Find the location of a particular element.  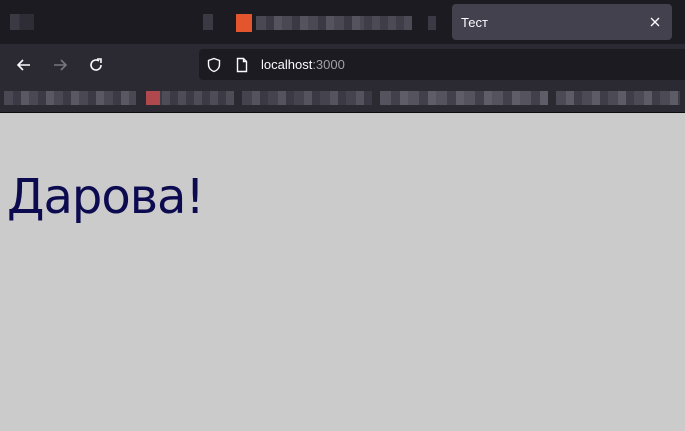

tab-strip: Тест is located at coordinates (342, 22).